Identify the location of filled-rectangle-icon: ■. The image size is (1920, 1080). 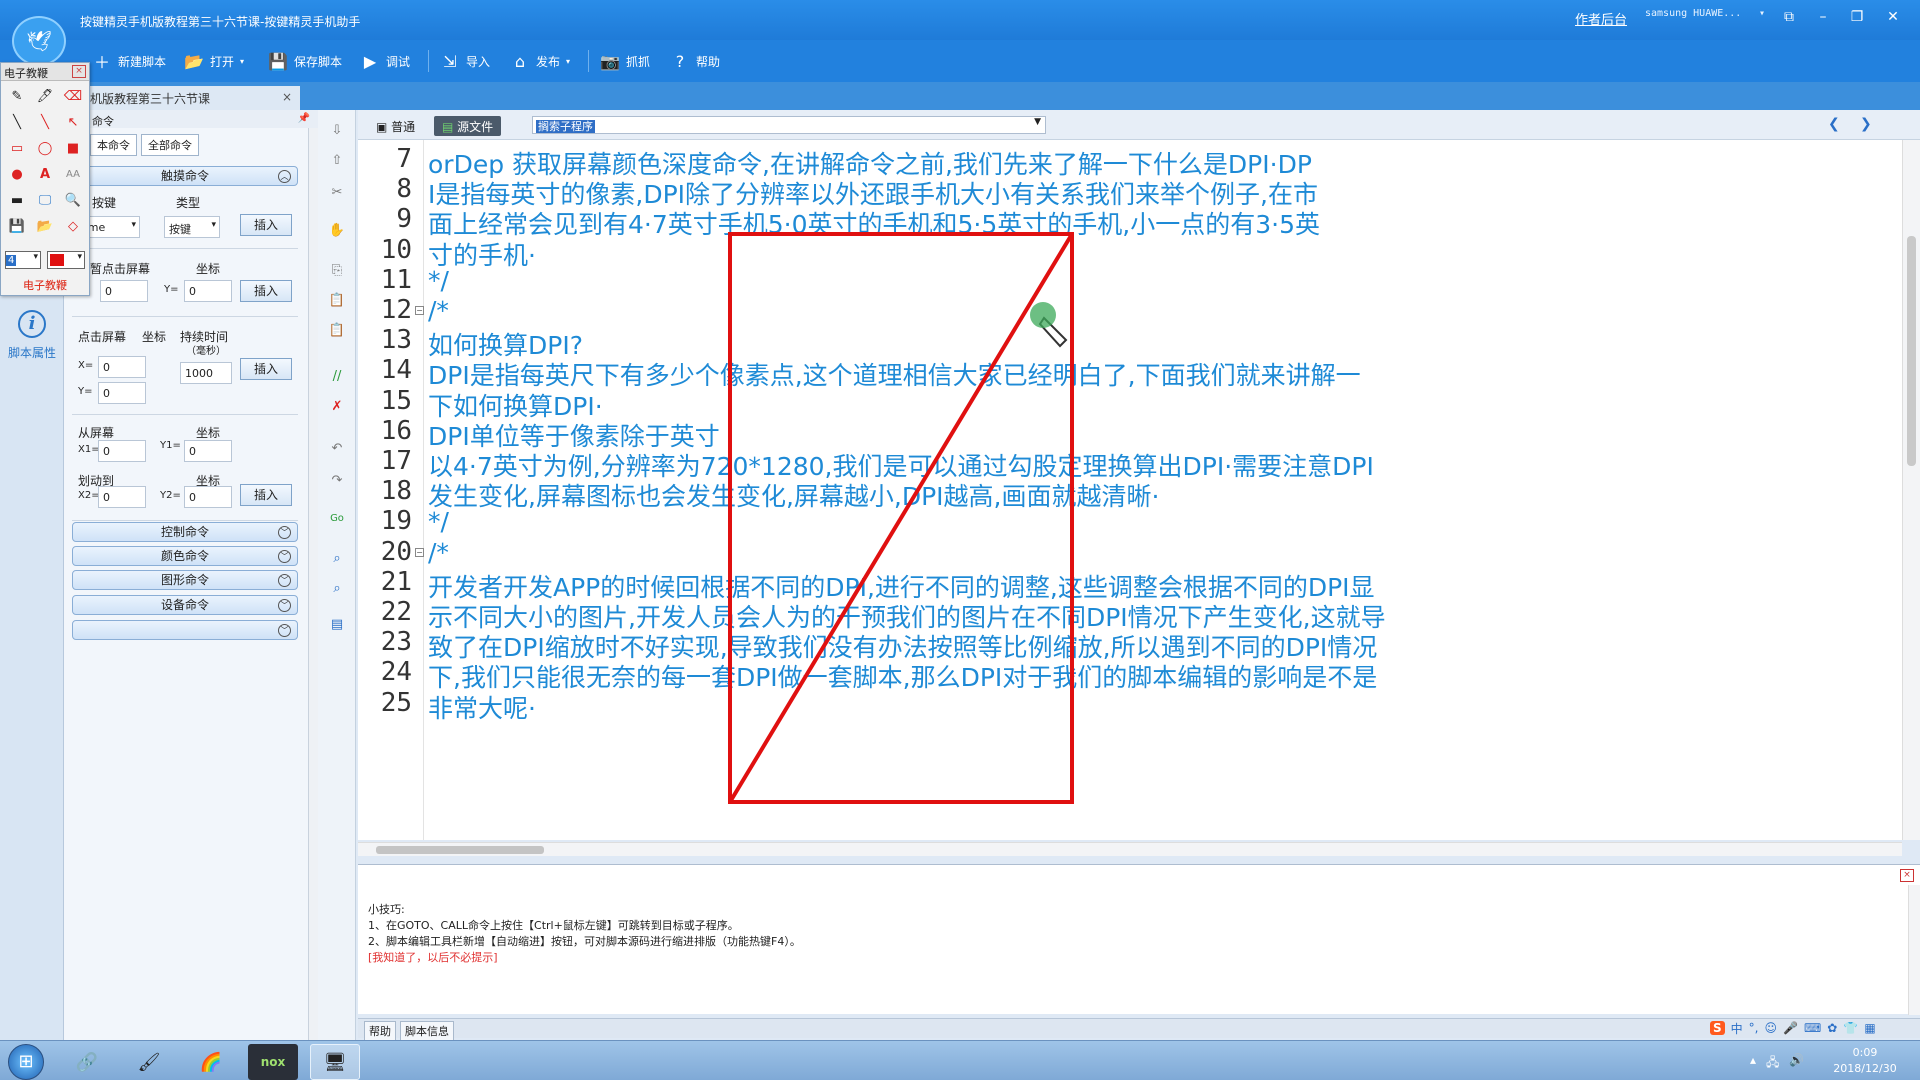
(73, 148).